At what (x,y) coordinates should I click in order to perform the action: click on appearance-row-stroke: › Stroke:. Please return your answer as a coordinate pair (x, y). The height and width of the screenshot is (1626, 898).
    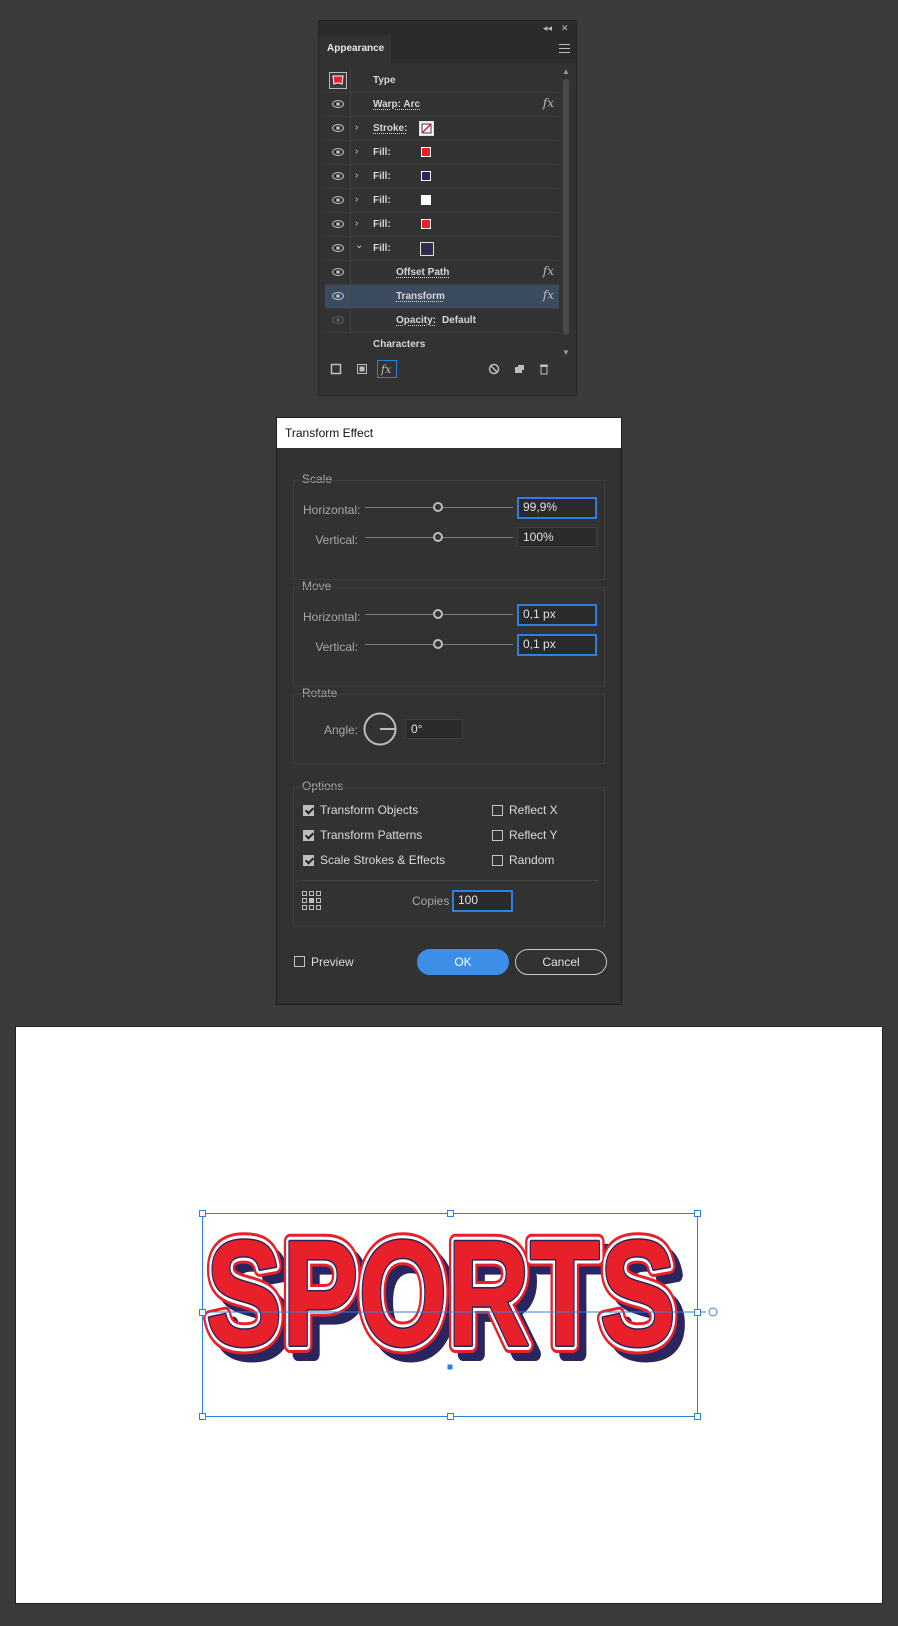
    Looking at the image, I should click on (442, 129).